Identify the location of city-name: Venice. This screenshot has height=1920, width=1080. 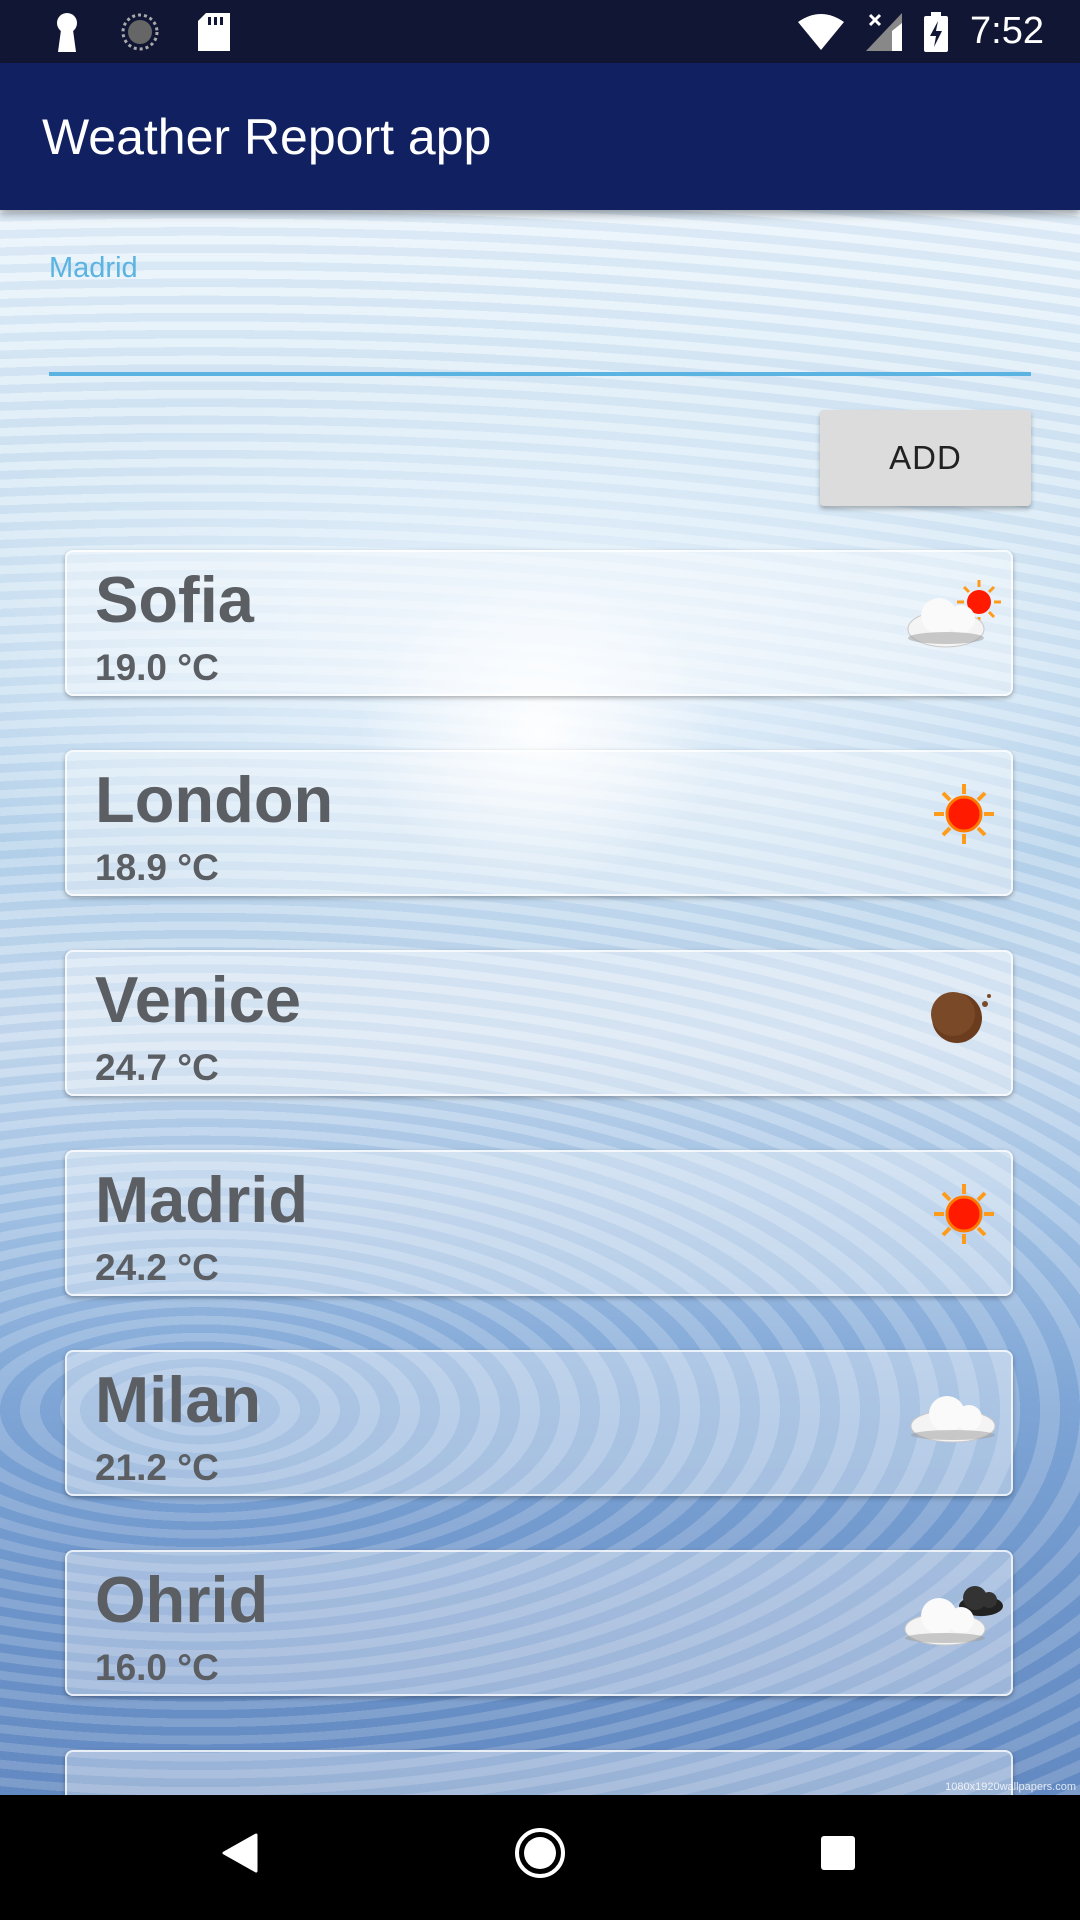
(198, 999).